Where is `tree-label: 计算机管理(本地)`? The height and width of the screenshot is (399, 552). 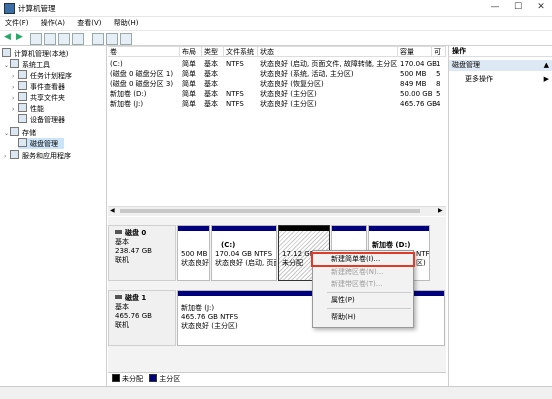
tree-label: 计算机管理(本地) is located at coordinates (41, 54).